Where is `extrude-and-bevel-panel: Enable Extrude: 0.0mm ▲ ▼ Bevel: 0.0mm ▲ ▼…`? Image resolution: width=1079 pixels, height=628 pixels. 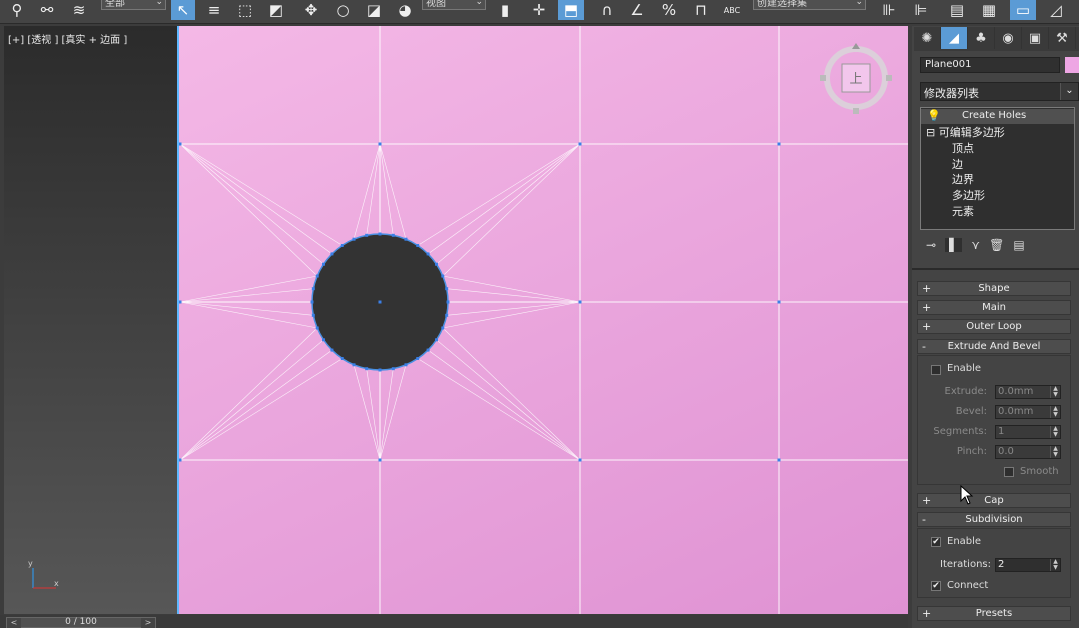 extrude-and-bevel-panel: Enable Extrude: 0.0mm ▲ ▼ Bevel: 0.0mm ▲ ▼… is located at coordinates (994, 420).